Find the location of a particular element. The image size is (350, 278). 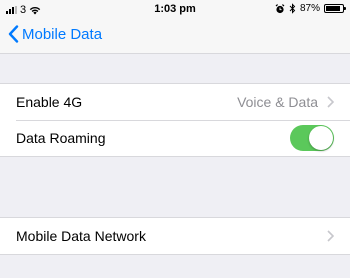

data-roaming-toggle is located at coordinates (312, 138).